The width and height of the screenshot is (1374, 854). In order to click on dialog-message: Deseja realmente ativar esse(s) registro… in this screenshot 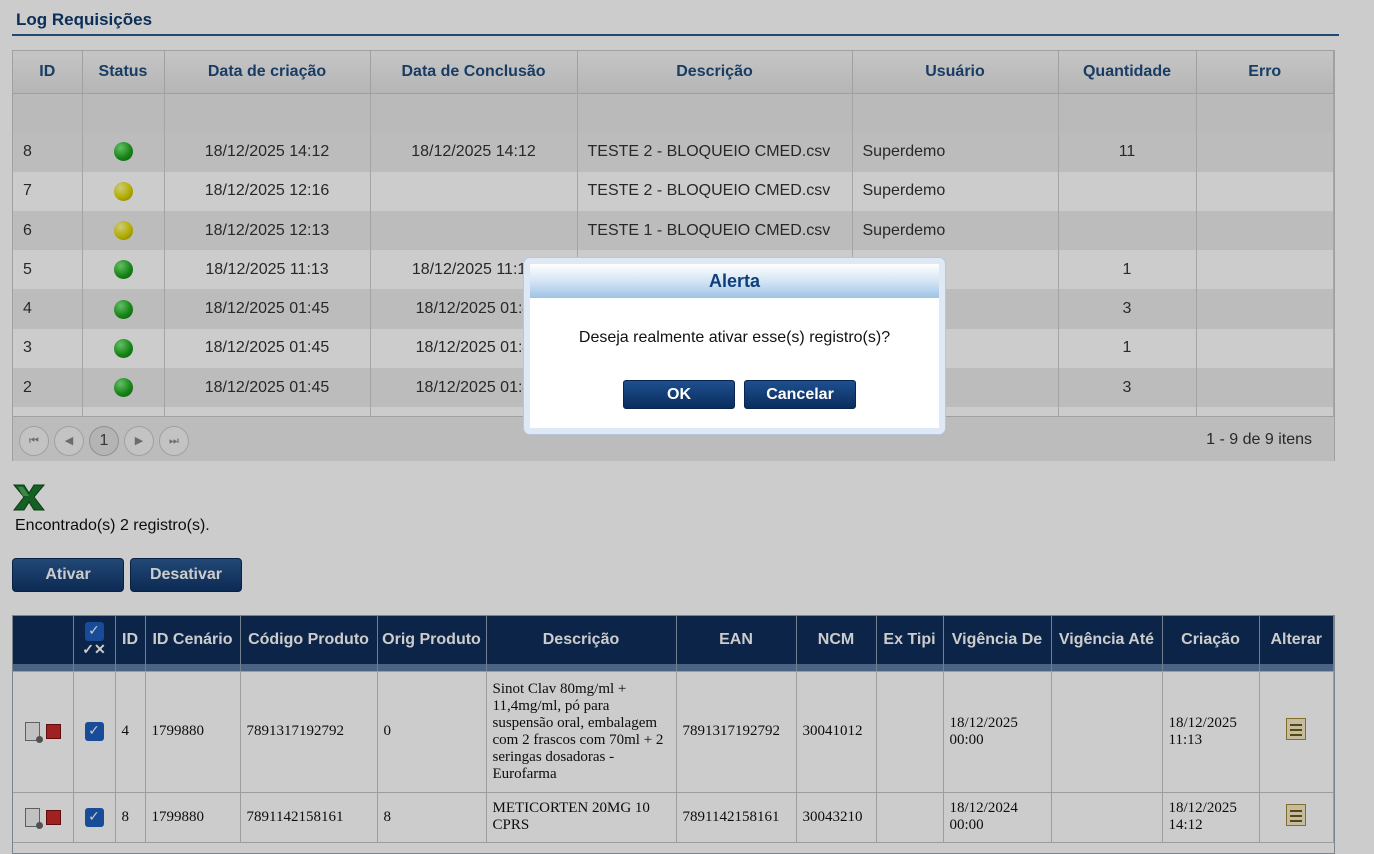, I will do `click(734, 337)`.